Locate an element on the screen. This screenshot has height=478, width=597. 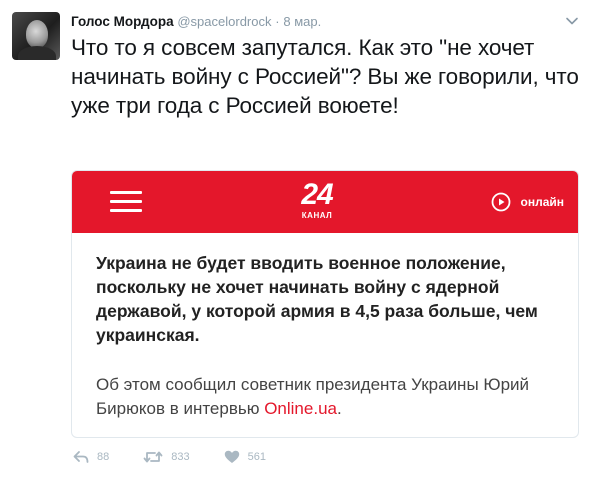
card-body-end: . is located at coordinates (339, 408).